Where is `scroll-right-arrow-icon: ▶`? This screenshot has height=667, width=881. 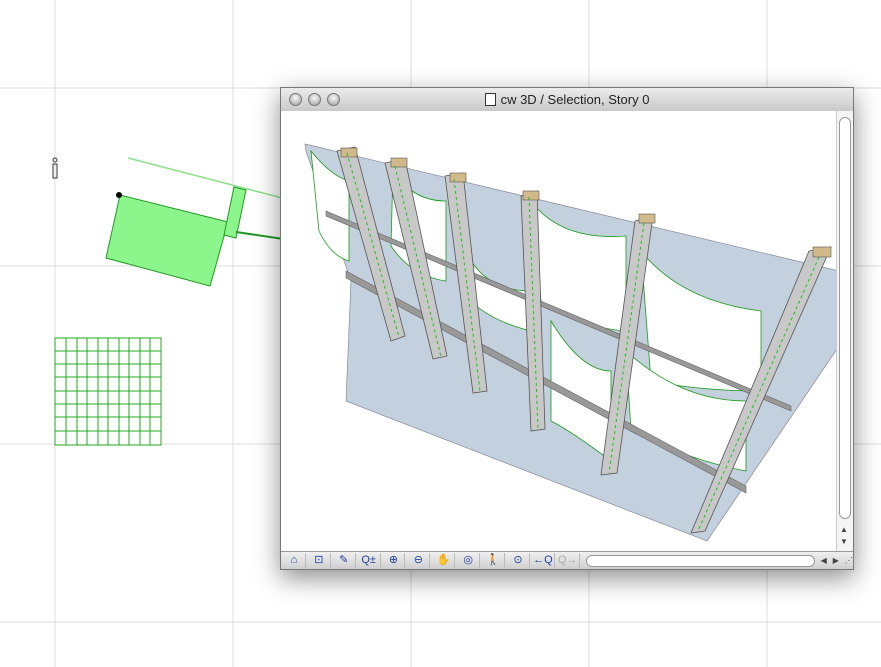
scroll-right-arrow-icon: ▶ is located at coordinates (836, 560).